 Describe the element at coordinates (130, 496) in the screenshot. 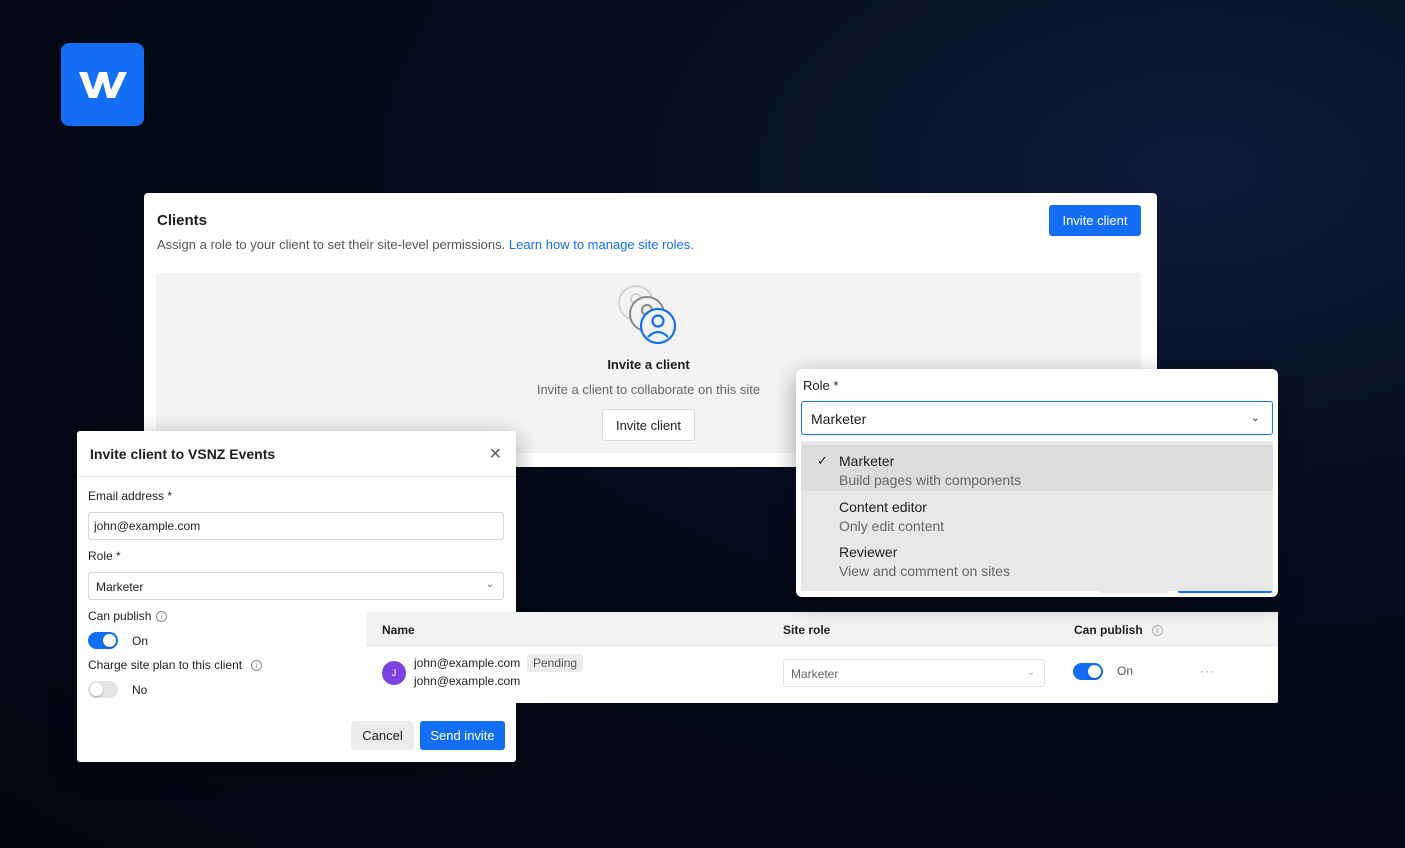

I see `email-label: Email address *` at that location.